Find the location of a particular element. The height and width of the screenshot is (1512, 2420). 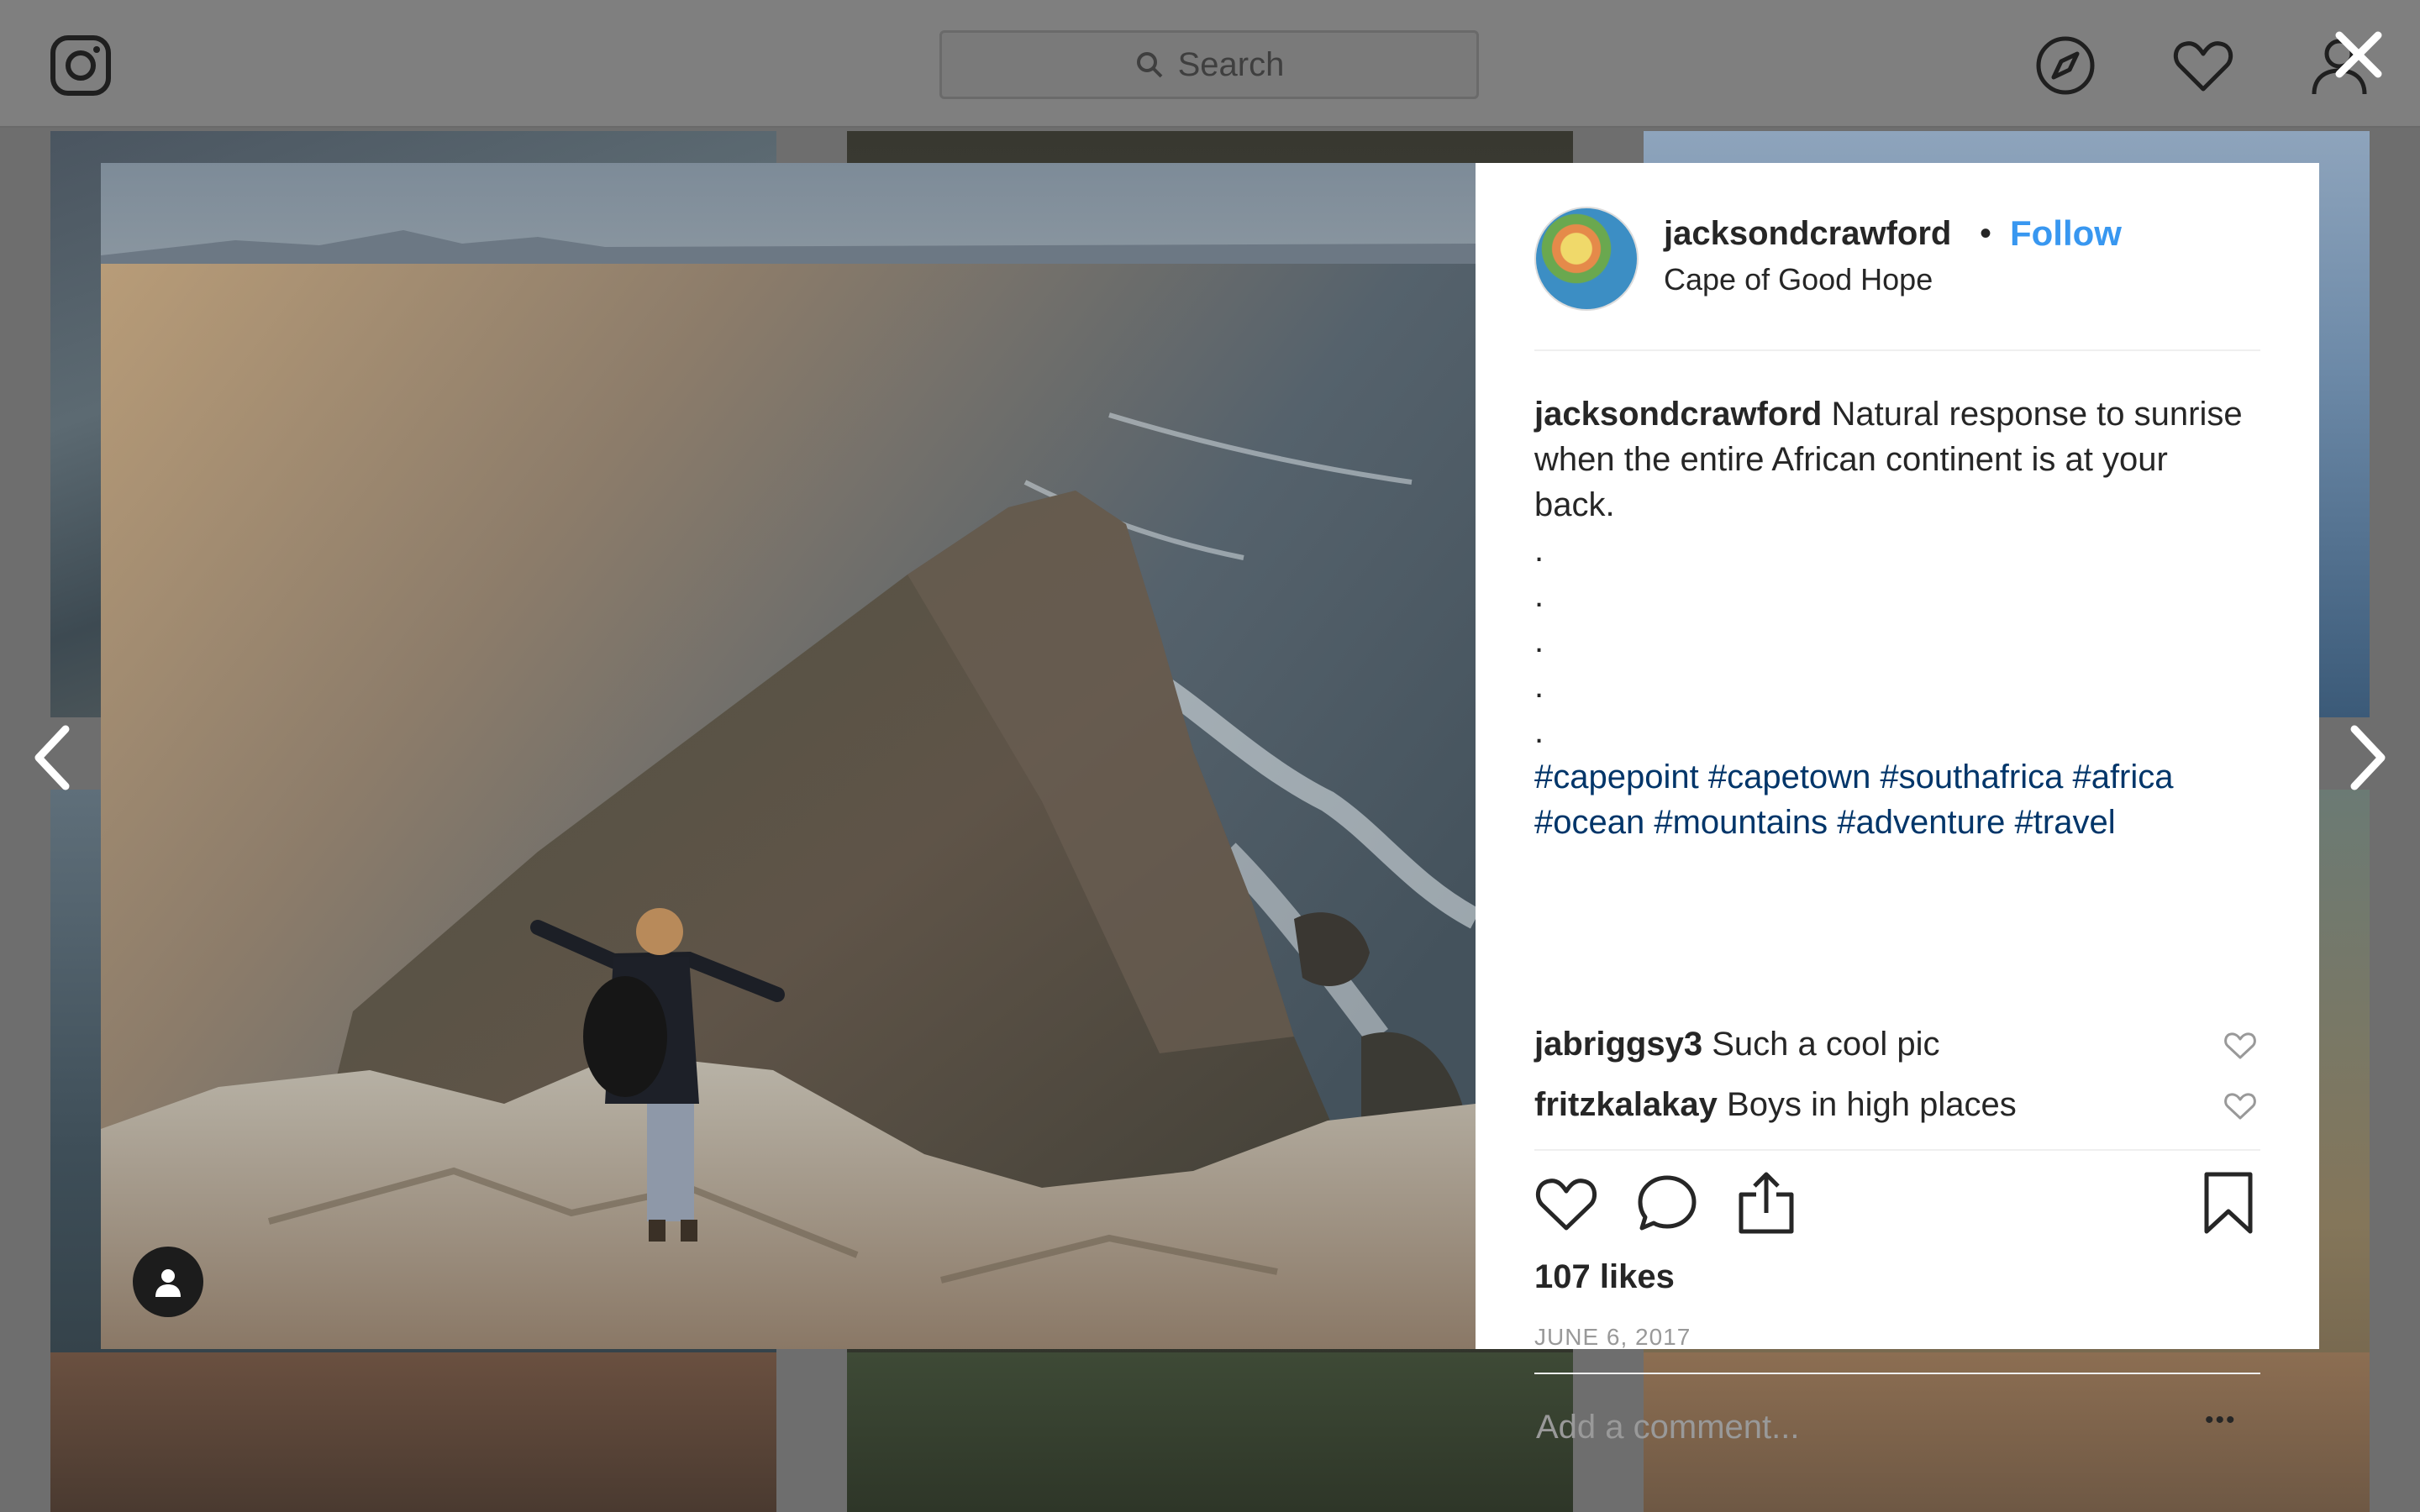

search-placeholder: Search is located at coordinates (1231, 64).